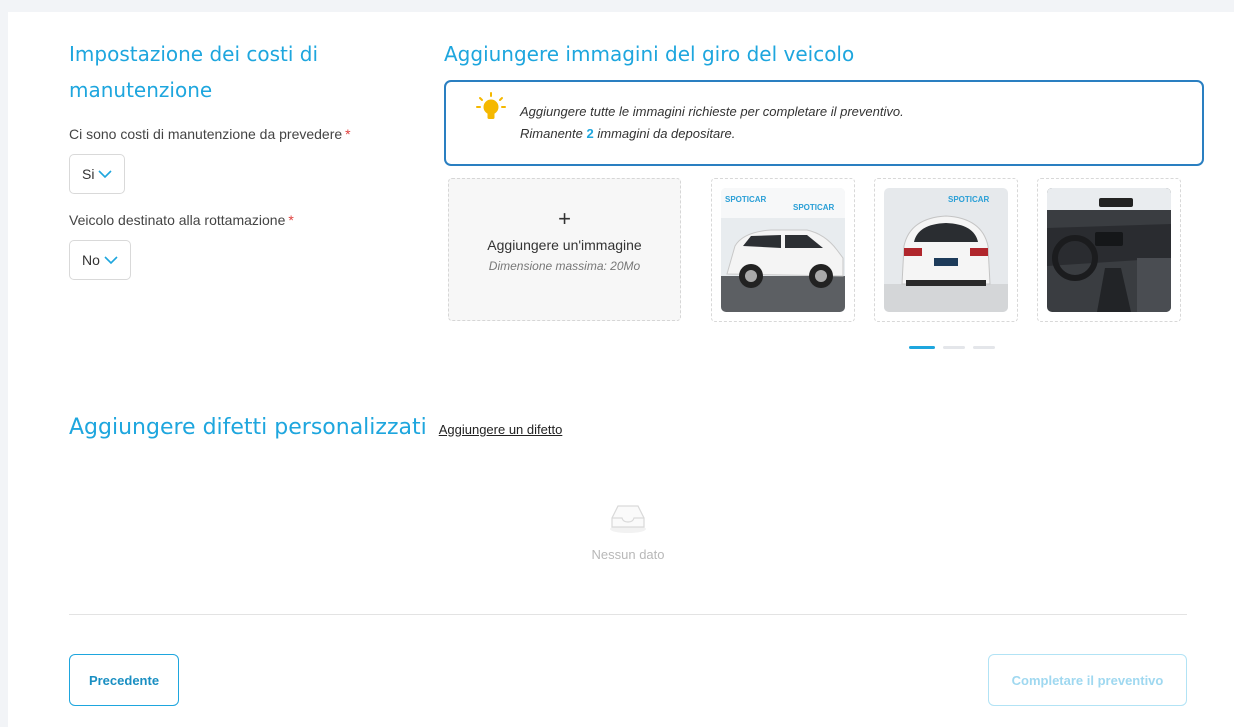 The width and height of the screenshot is (1234, 727). Describe the element at coordinates (628, 133) in the screenshot. I see `info-line-2: Rimanente 2 immagini da depositare.` at that location.